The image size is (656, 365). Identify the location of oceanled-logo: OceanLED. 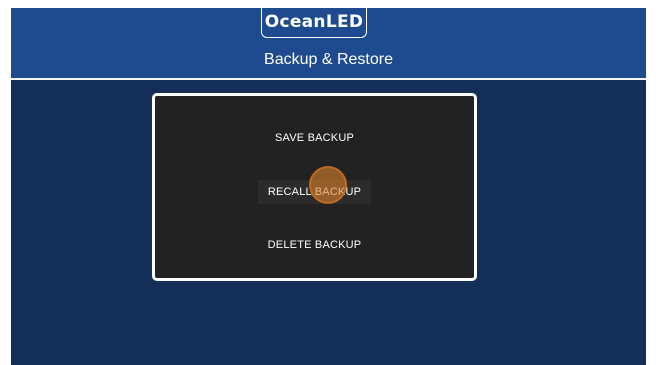
(314, 23).